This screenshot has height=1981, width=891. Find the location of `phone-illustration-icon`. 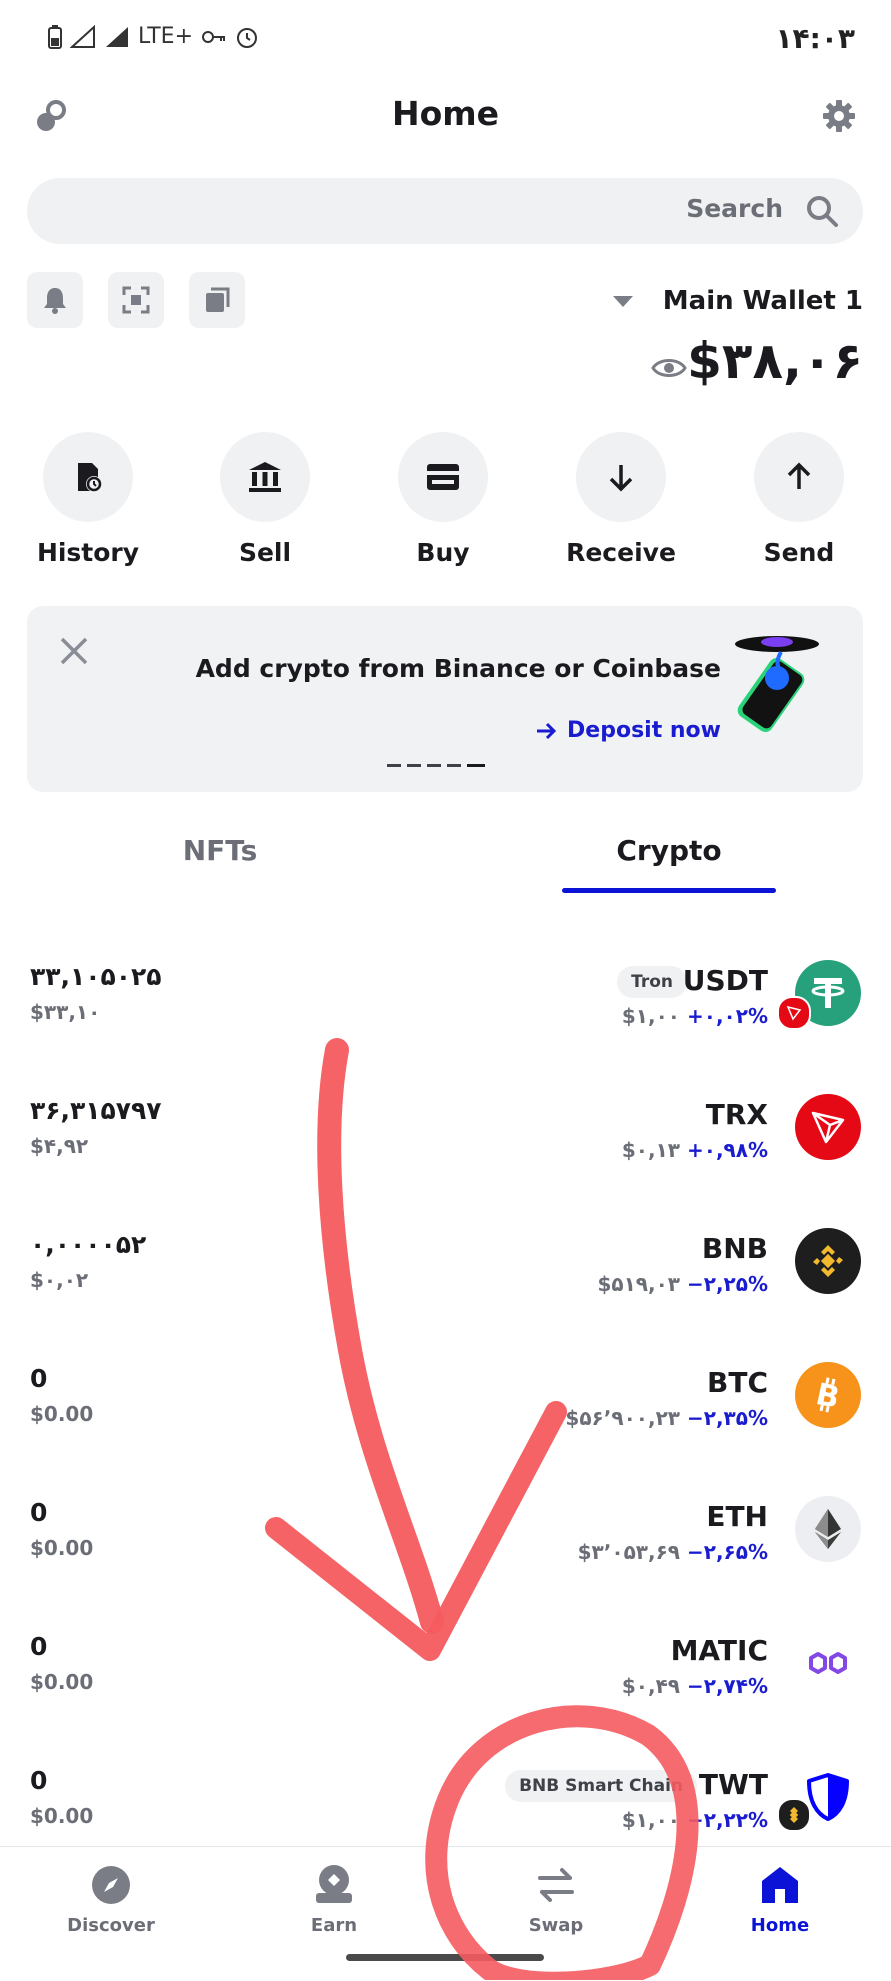

phone-illustration-icon is located at coordinates (777, 684).